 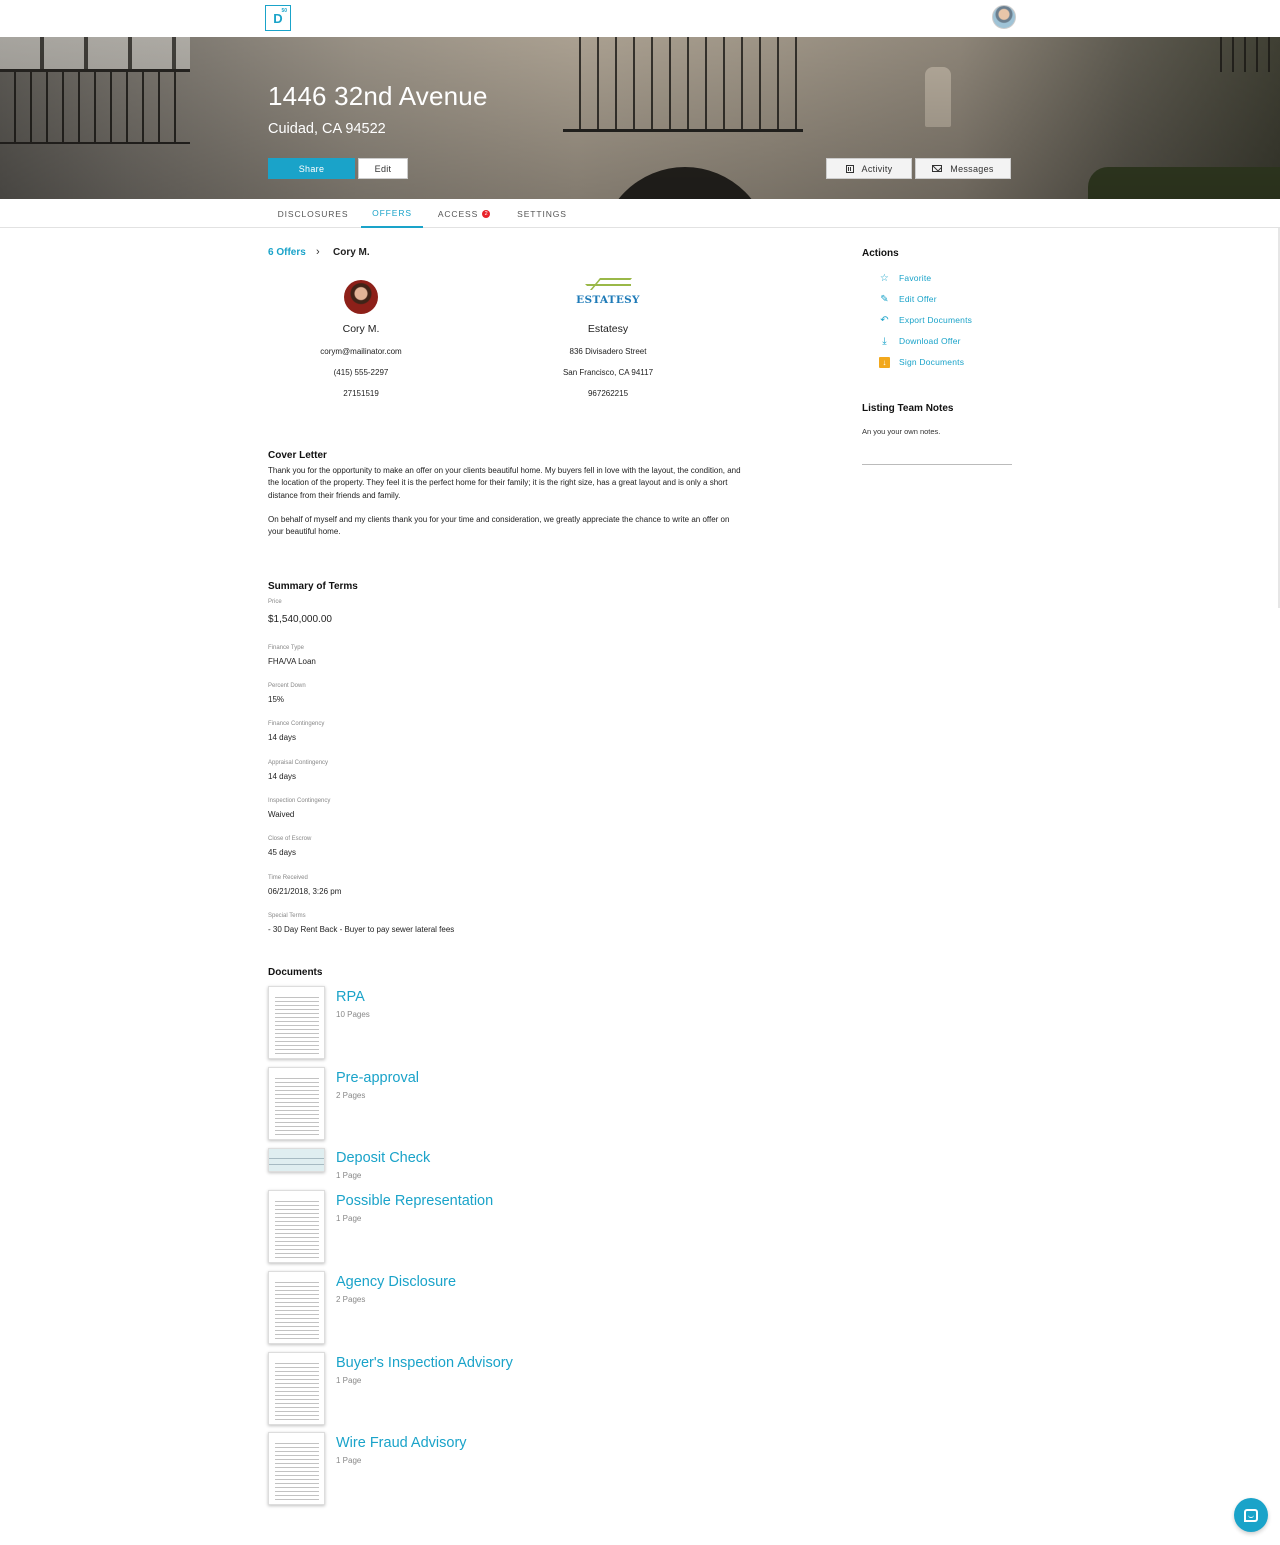 What do you see at coordinates (608, 393) in the screenshot?
I see `brokerage-license: 967262215` at bounding box center [608, 393].